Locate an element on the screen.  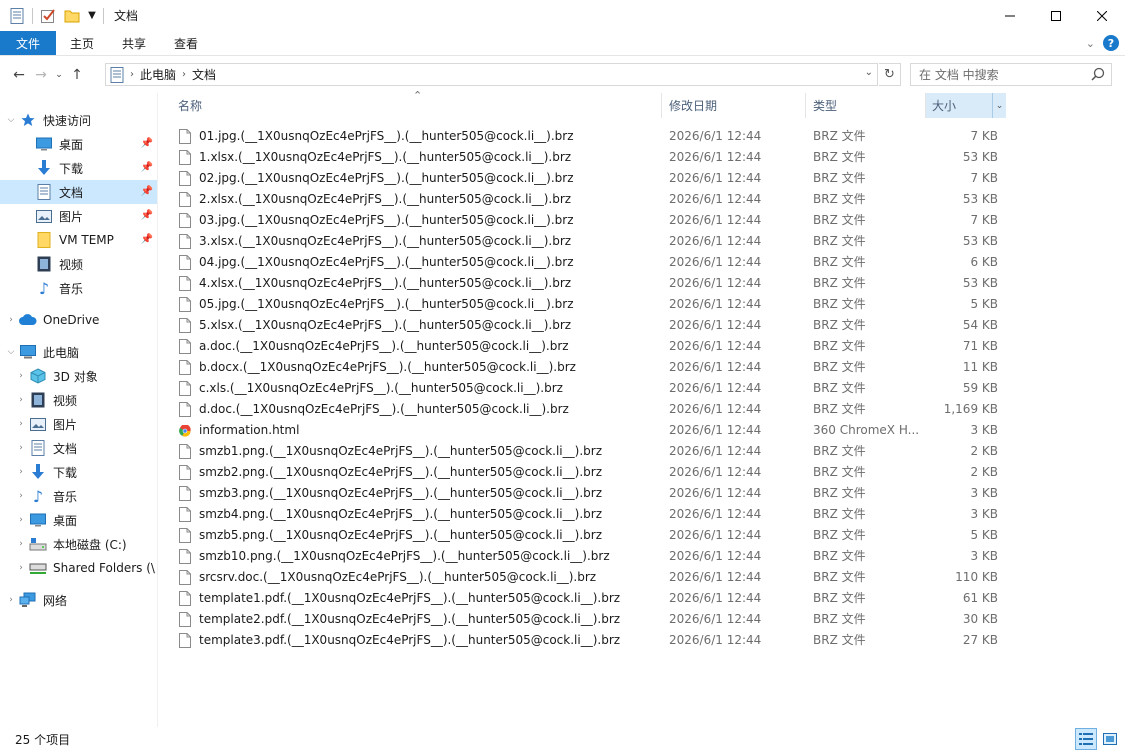
nav-vm-temp: VM TEMP 📌 is located at coordinates (78, 240).